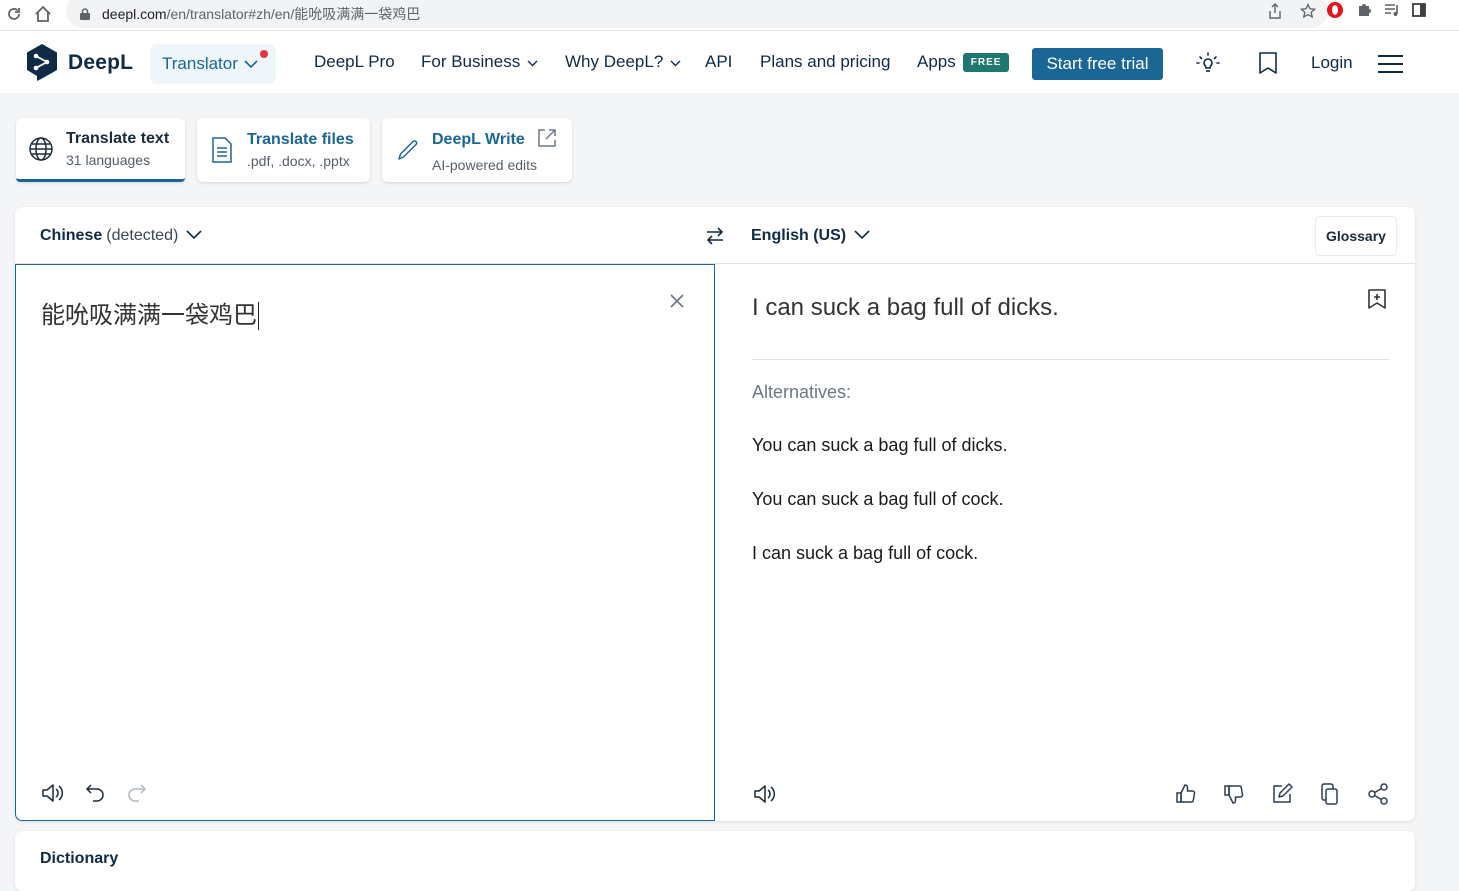 The width and height of the screenshot is (1459, 891). I want to click on language-bar: Chinese (detected) English (US) Glossary, so click(715, 235).